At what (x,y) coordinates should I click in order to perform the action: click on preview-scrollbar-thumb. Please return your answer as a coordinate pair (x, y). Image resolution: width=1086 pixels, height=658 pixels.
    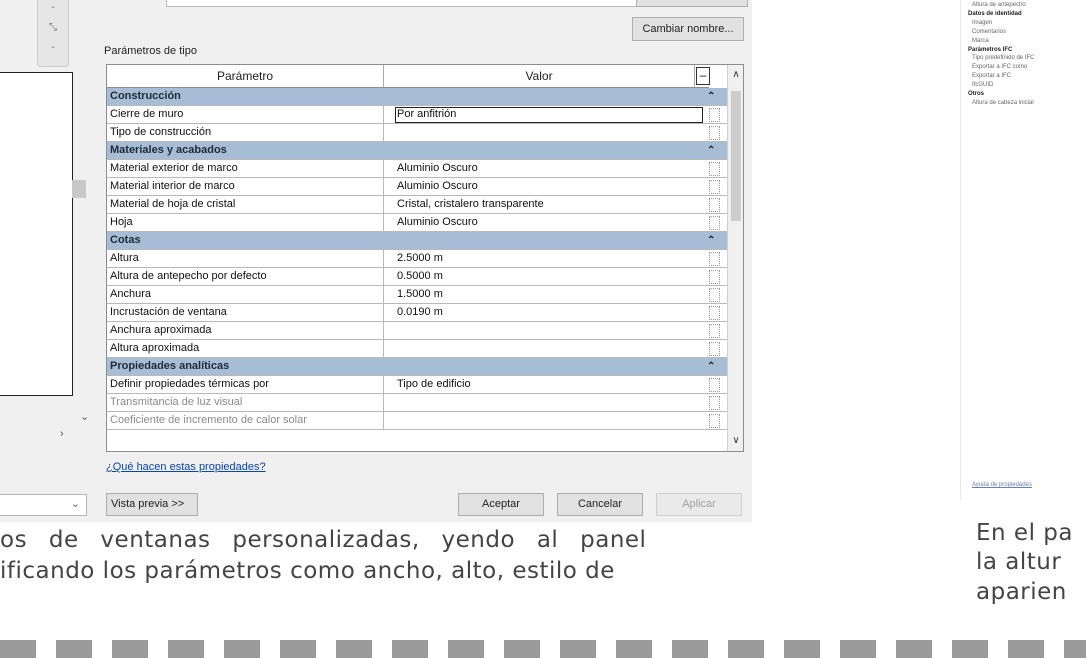
    Looking at the image, I should click on (79, 189).